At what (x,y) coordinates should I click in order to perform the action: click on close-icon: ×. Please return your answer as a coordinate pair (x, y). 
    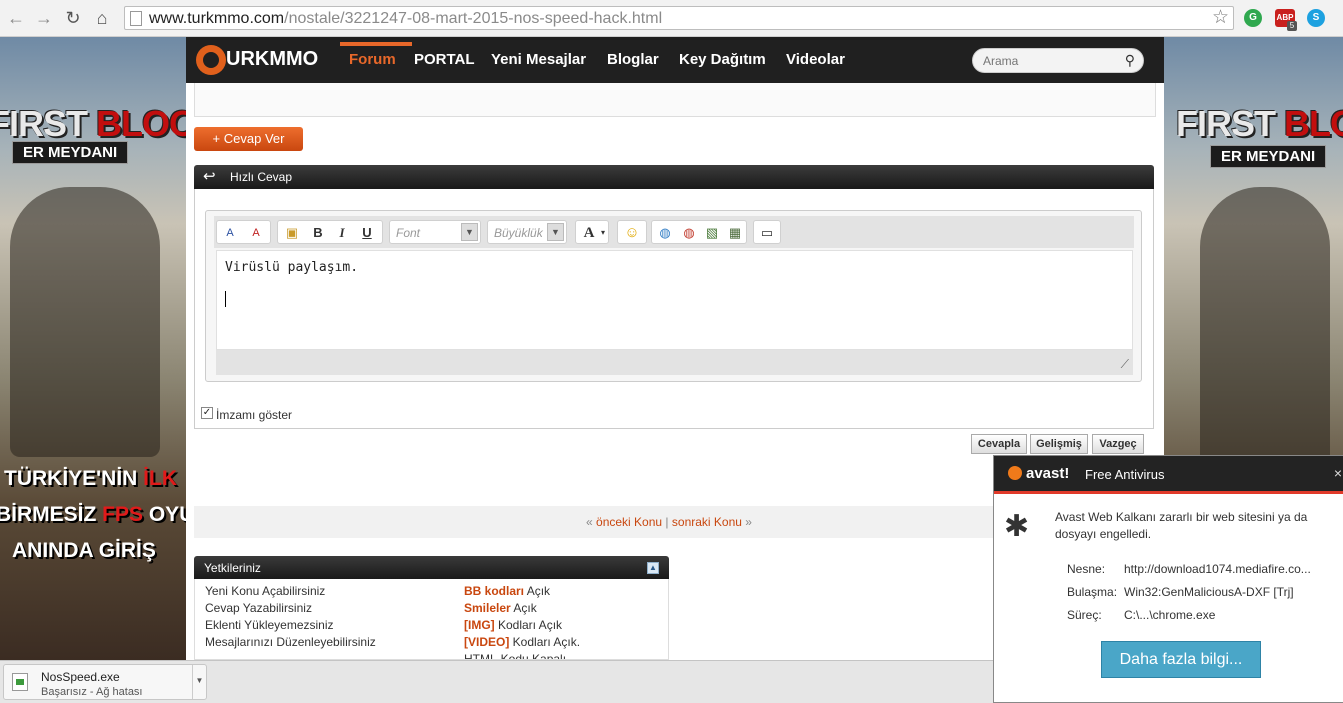
    Looking at the image, I should click on (1338, 473).